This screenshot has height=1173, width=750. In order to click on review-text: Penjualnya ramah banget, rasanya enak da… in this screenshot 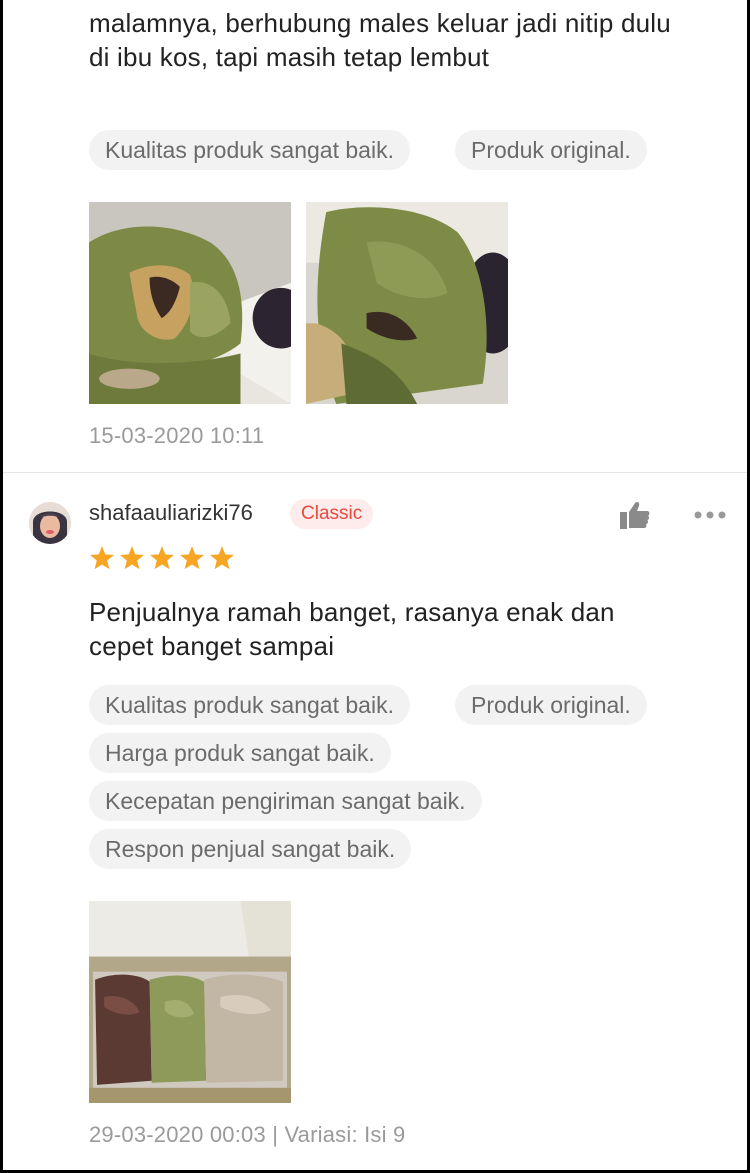, I will do `click(352, 629)`.